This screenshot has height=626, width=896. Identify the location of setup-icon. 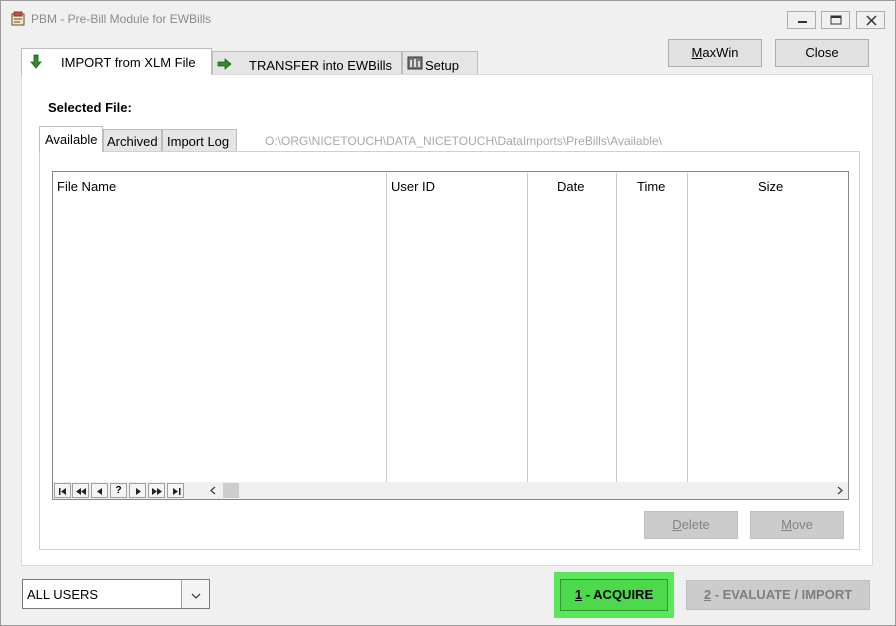
(415, 63).